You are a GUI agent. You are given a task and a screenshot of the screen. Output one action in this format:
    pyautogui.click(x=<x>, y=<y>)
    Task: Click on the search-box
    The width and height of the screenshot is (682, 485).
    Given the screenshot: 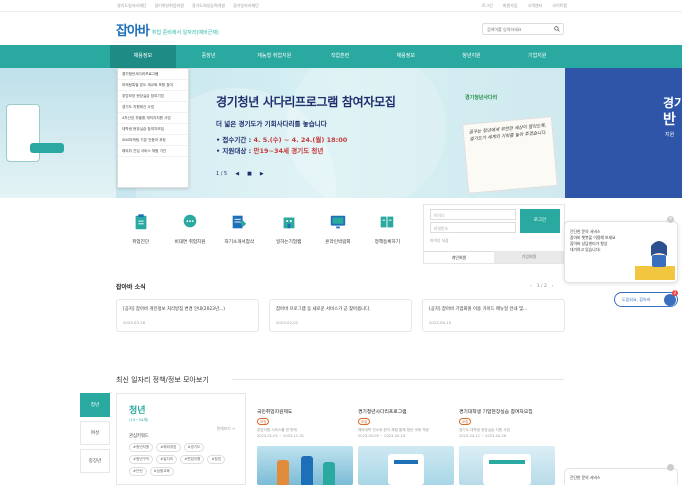 What is the action you would take?
    pyautogui.click(x=523, y=29)
    